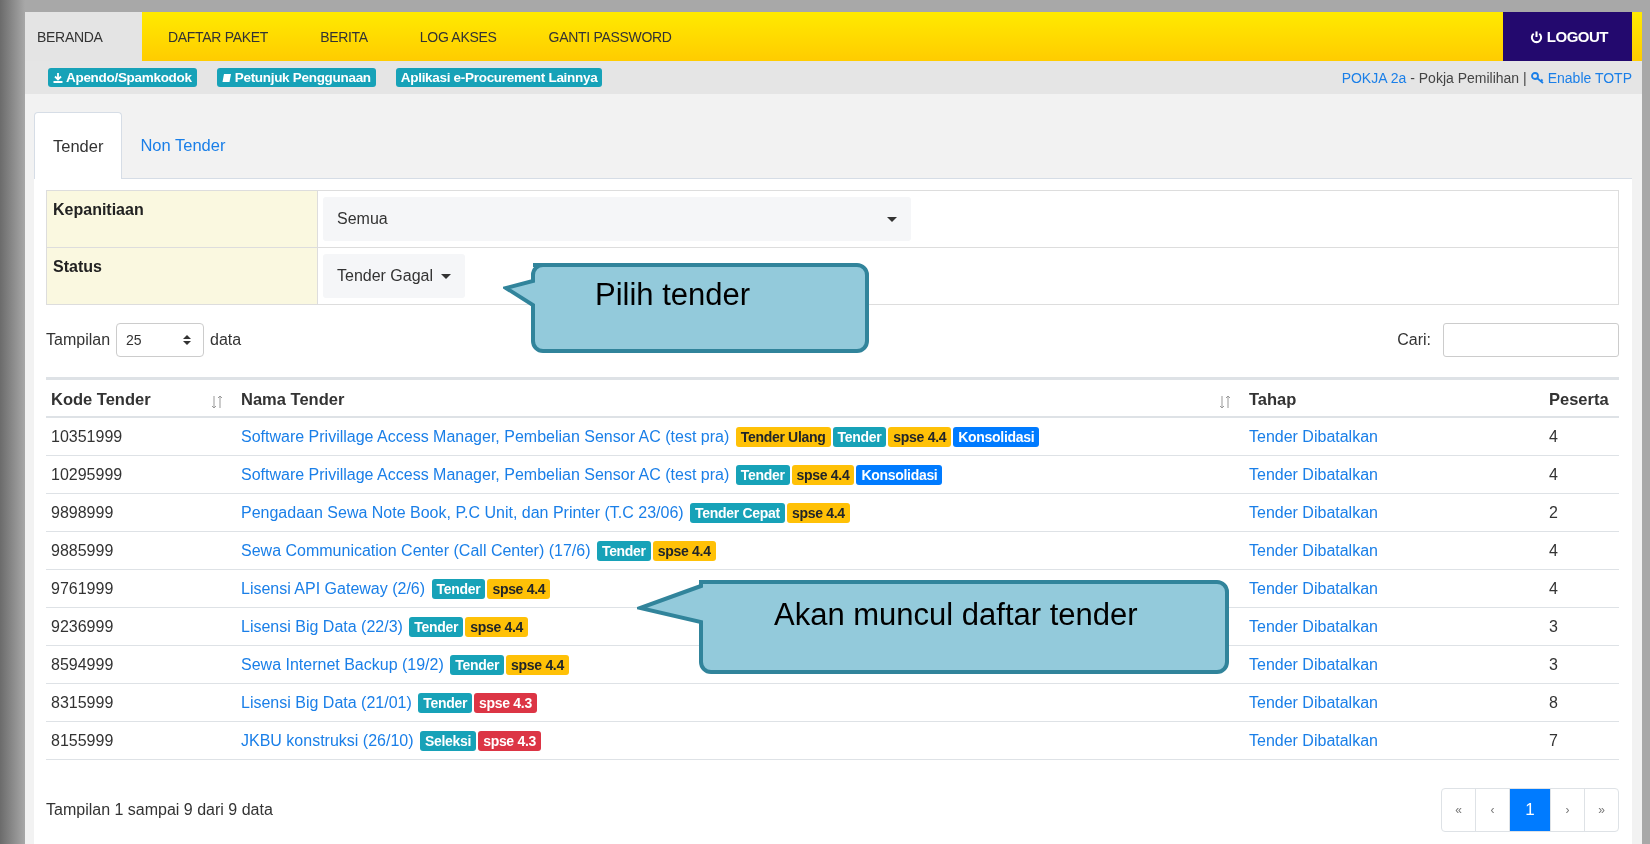  Describe the element at coordinates (1553, 512) in the screenshot. I see `table-cell: 2` at that location.